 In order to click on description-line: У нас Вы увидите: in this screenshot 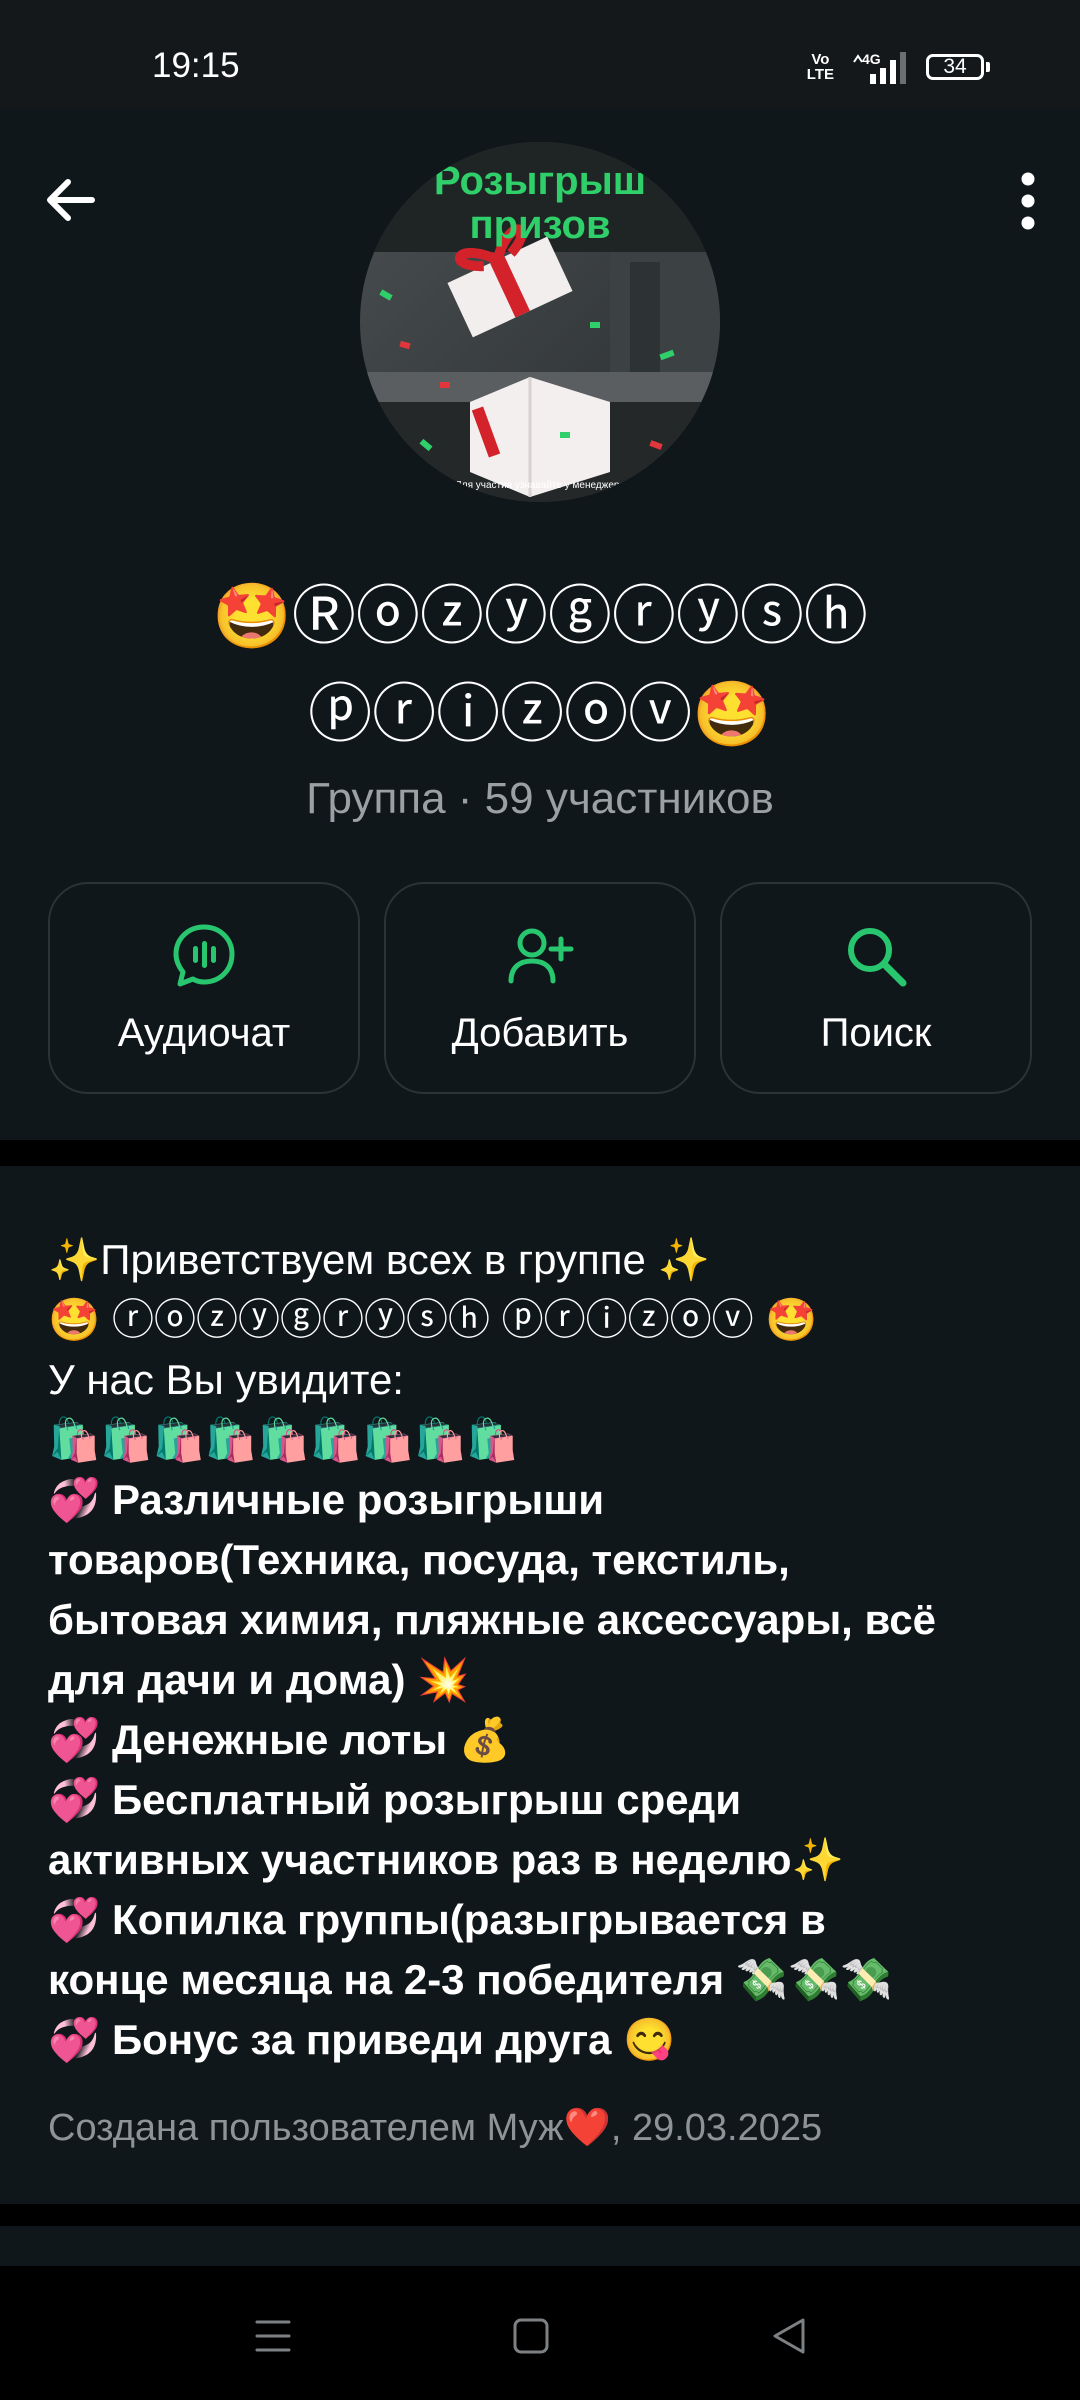, I will do `click(226, 1379)`.